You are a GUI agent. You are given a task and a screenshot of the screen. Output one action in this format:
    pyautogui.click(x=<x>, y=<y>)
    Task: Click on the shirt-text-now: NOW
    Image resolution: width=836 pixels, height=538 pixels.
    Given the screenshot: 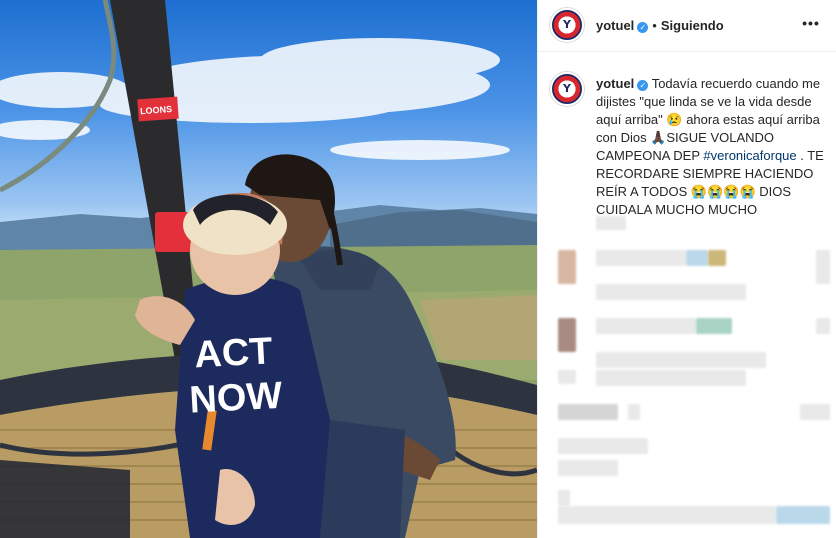 What is the action you would take?
    pyautogui.click(x=235, y=398)
    